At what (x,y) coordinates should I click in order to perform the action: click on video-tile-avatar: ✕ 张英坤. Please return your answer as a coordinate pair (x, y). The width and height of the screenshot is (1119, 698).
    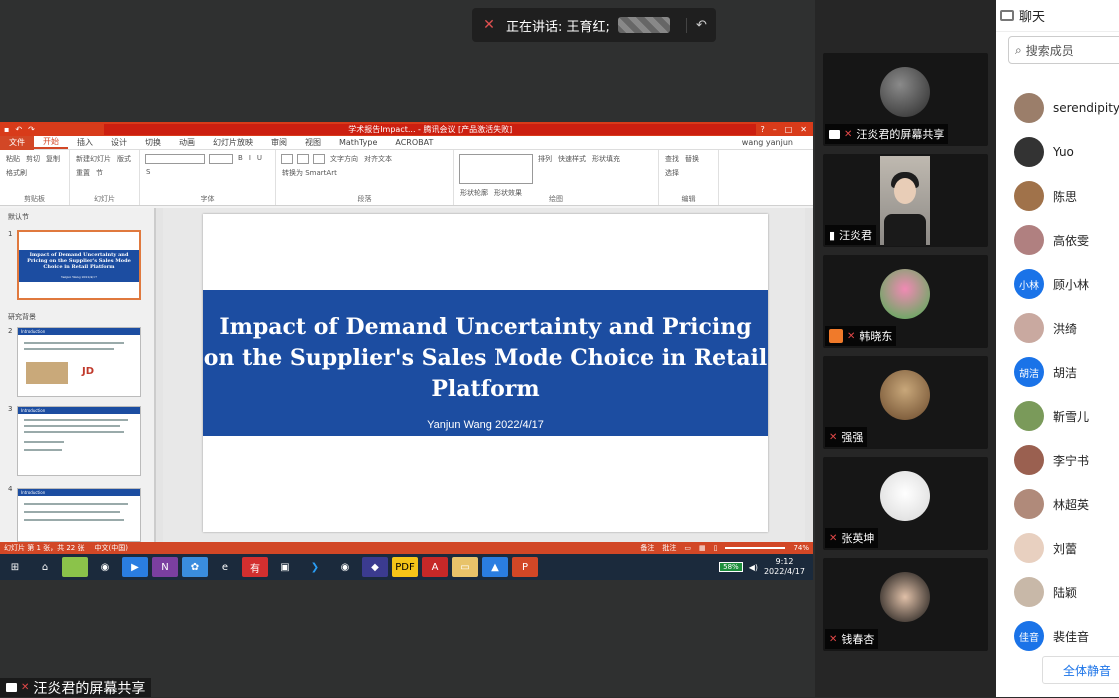
    Looking at the image, I should click on (905, 503).